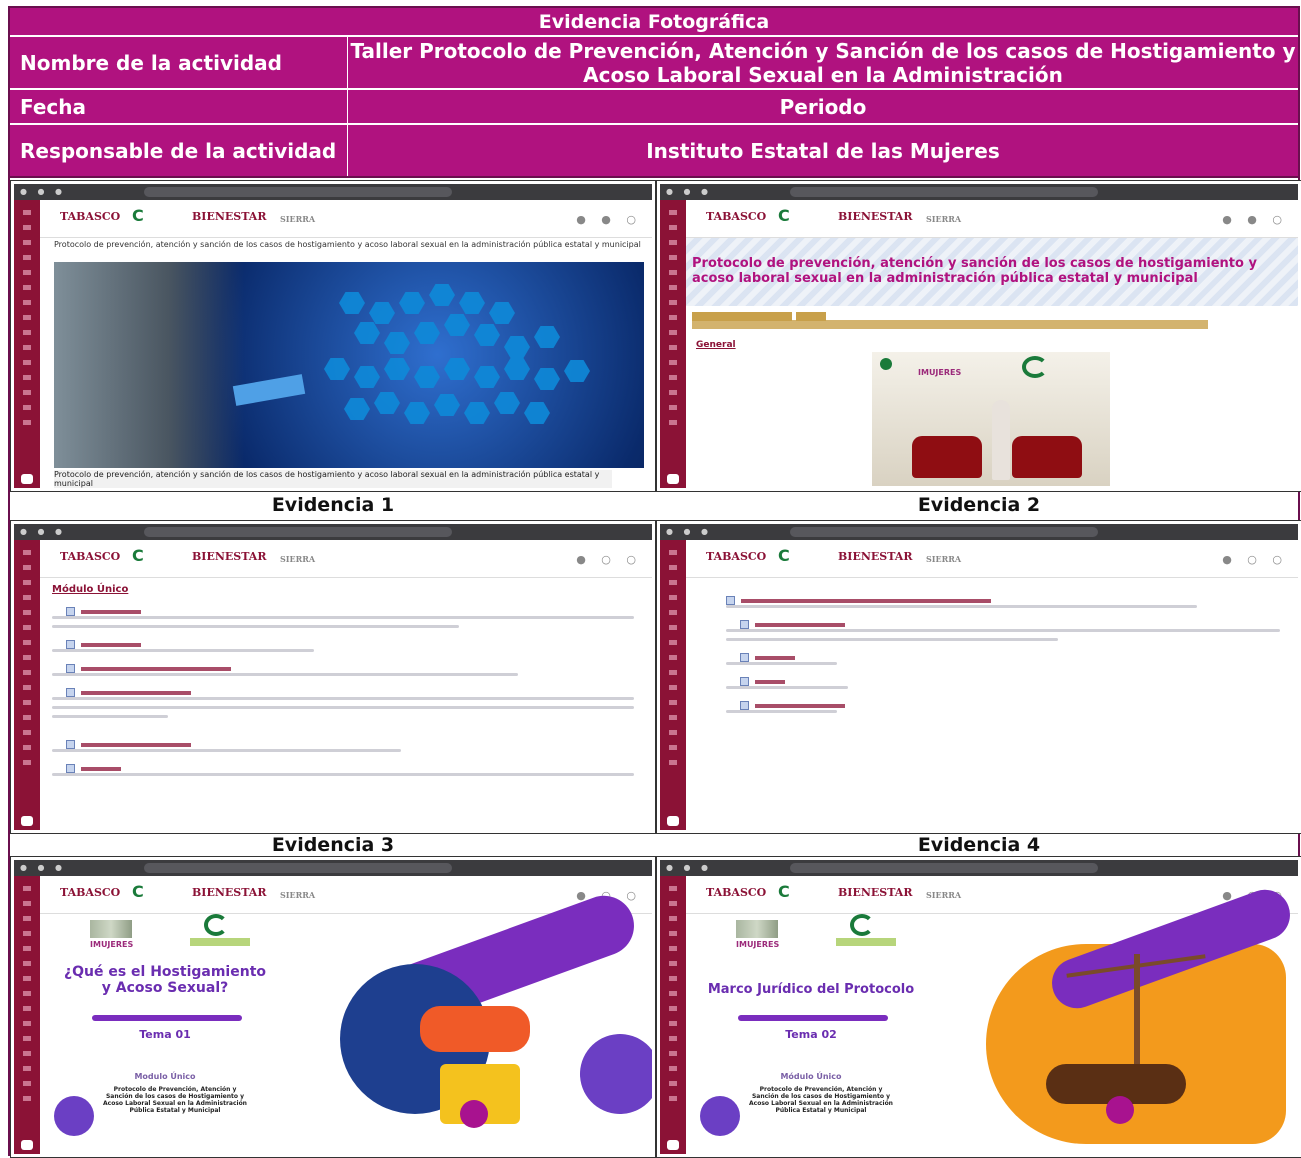  Describe the element at coordinates (164, 980) in the screenshot. I see `slide-title: ¿Qué es el Hostigamiento y Acoso Sexual?` at that location.